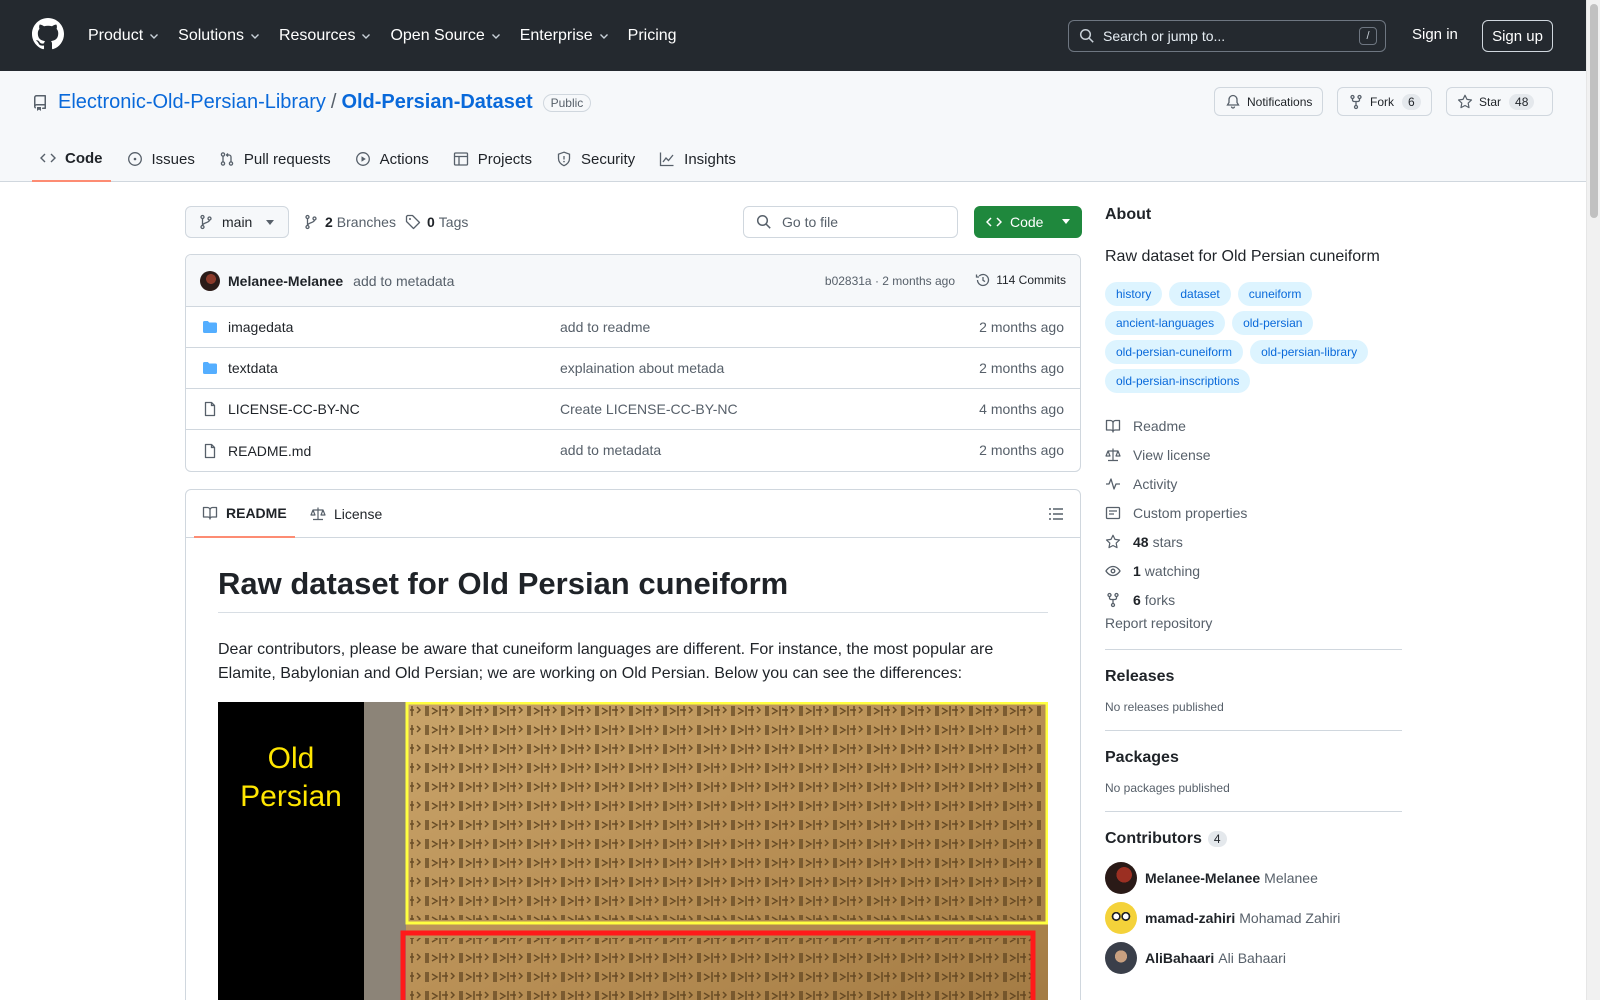  What do you see at coordinates (291, 778) in the screenshot?
I see `image-caption: Old Persian` at bounding box center [291, 778].